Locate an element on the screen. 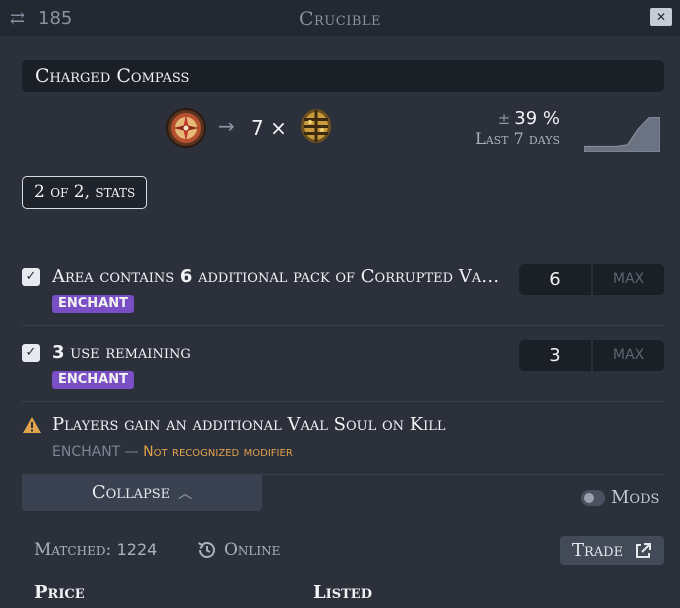 This screenshot has height=608, width=680. sparkline-area is located at coordinates (622, 134).